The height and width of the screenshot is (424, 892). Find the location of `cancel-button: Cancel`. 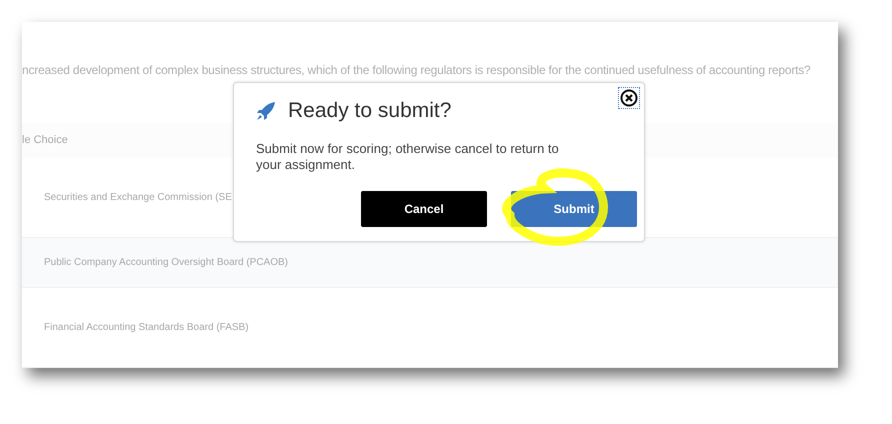

cancel-button: Cancel is located at coordinates (424, 209).